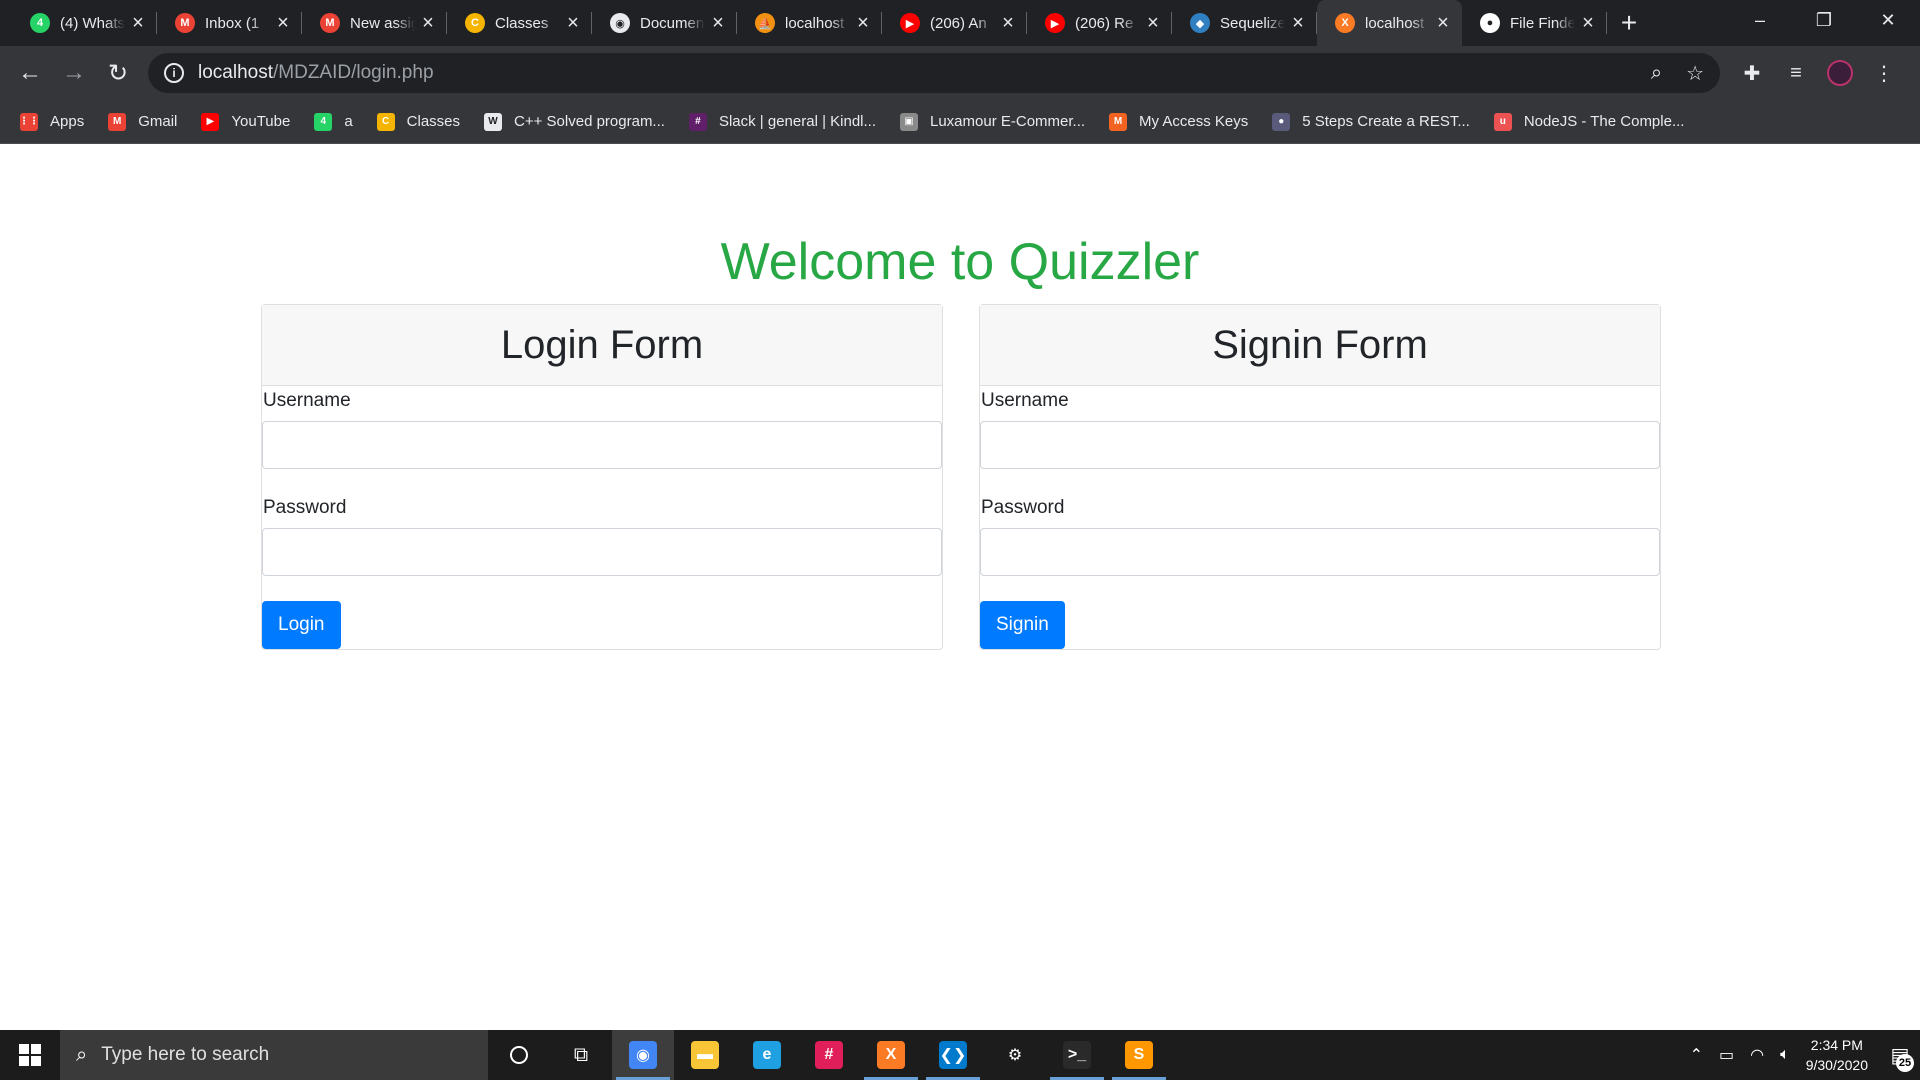  Describe the element at coordinates (765, 23) in the screenshot. I see `phpmyadmin-icon: ⛵` at that location.